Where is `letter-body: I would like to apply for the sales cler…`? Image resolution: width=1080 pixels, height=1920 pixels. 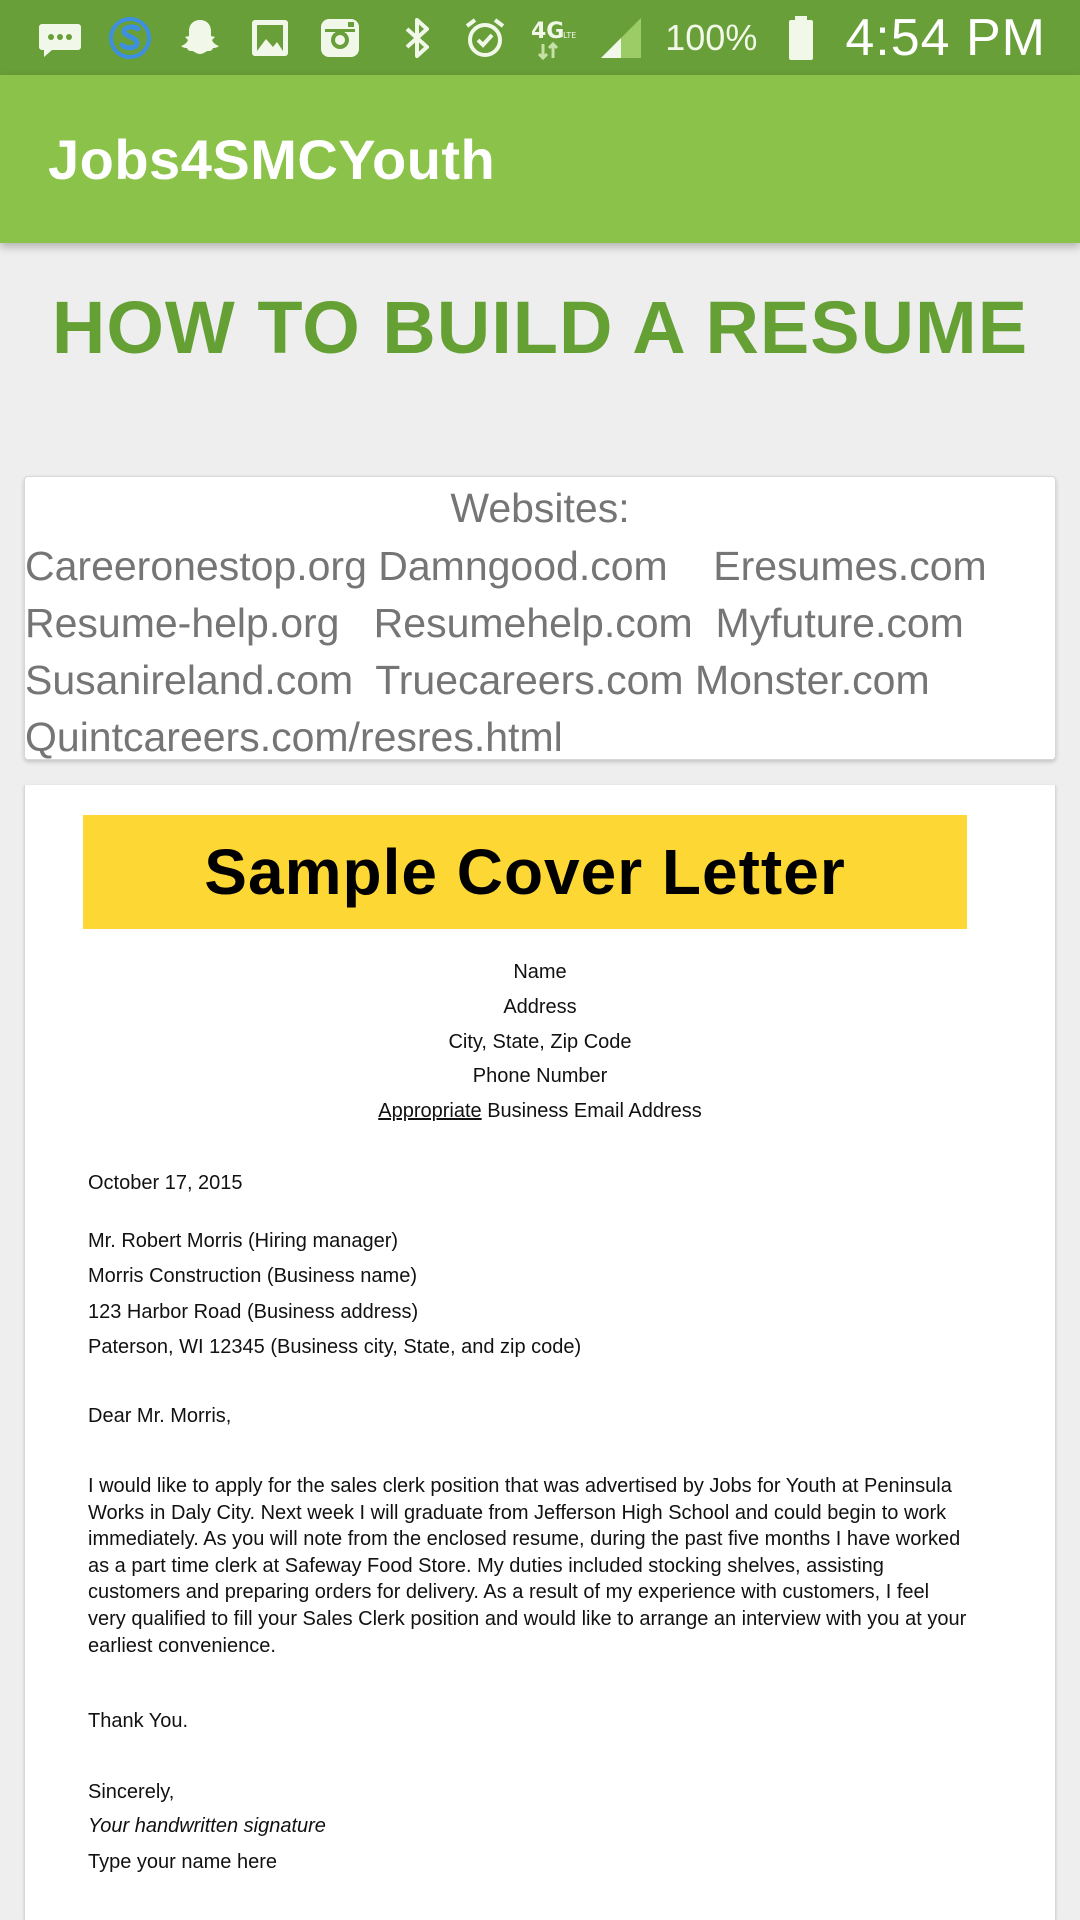 letter-body: I would like to apply for the sales cler… is located at coordinates (527, 1566).